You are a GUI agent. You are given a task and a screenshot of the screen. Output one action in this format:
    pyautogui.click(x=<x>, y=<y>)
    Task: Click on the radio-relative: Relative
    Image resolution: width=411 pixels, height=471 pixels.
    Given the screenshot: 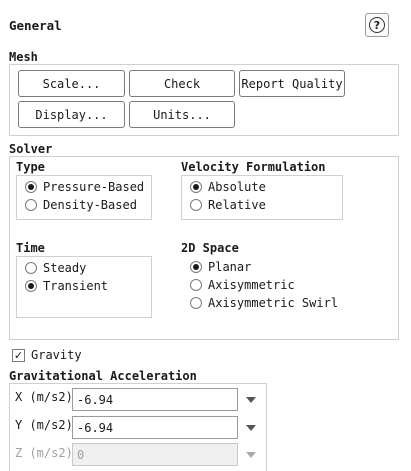 What is the action you would take?
    pyautogui.click(x=228, y=205)
    